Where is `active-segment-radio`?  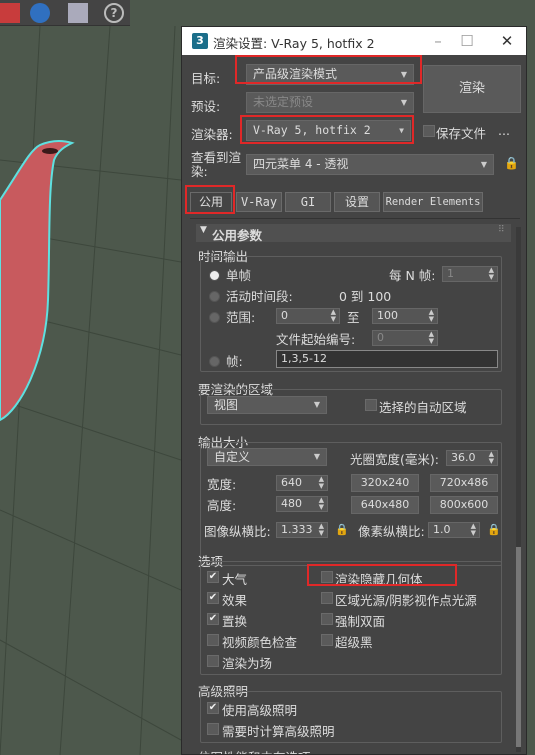 active-segment-radio is located at coordinates (214, 296).